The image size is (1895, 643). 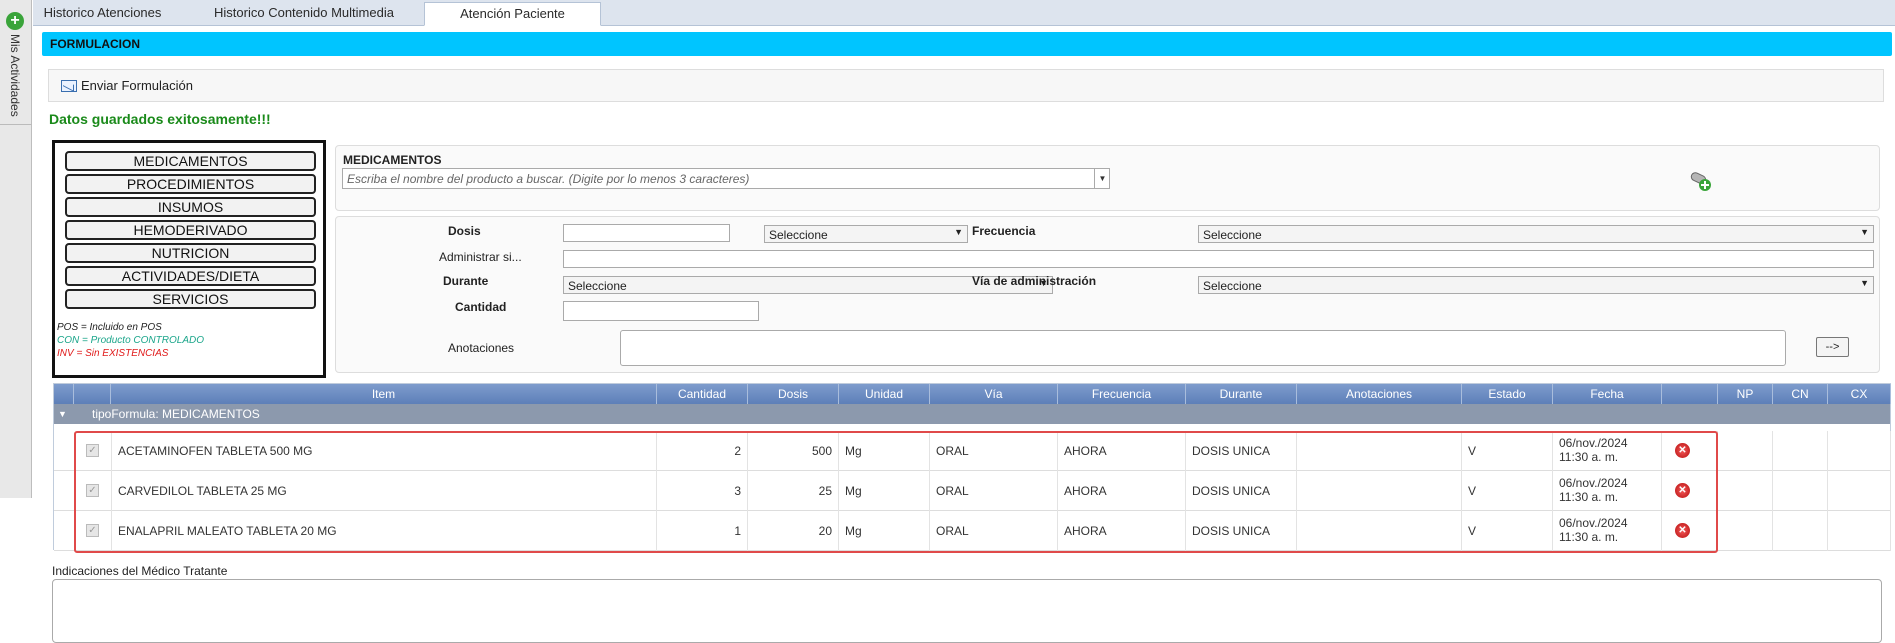 What do you see at coordinates (1203, 348) in the screenshot?
I see `anotaciones-input` at bounding box center [1203, 348].